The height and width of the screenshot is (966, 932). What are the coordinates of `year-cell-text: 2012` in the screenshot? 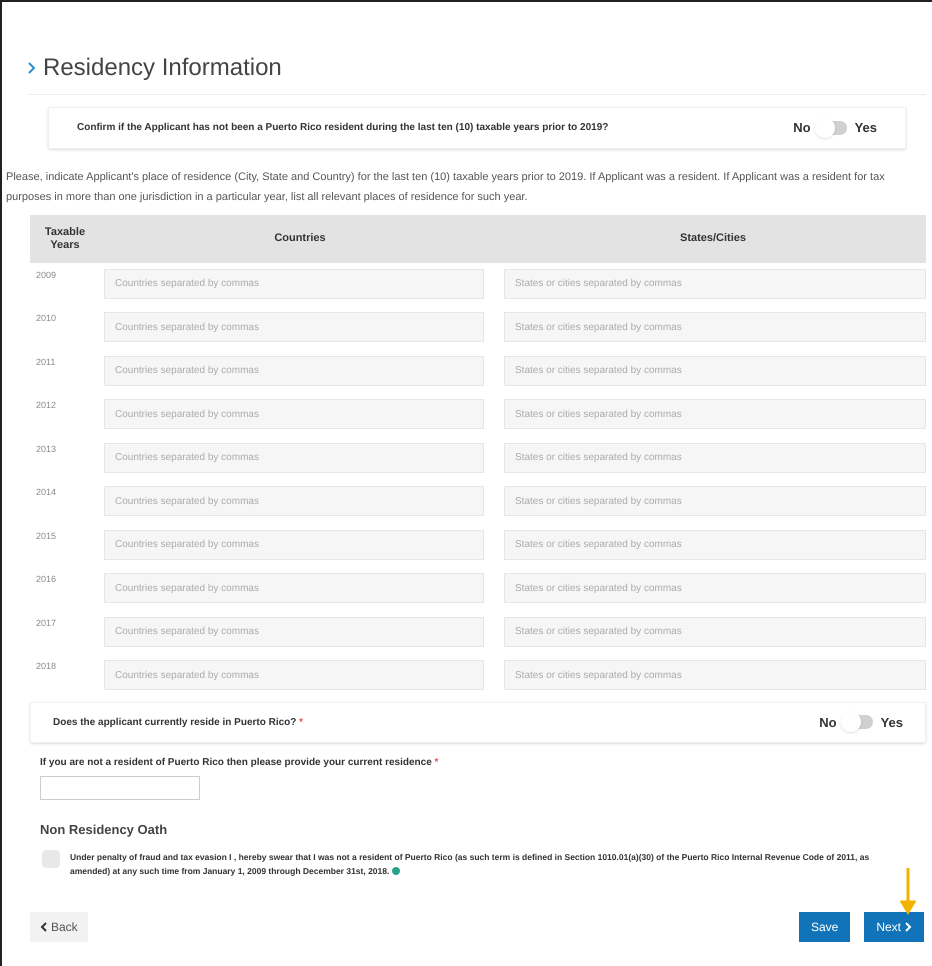 It's located at (46, 405).